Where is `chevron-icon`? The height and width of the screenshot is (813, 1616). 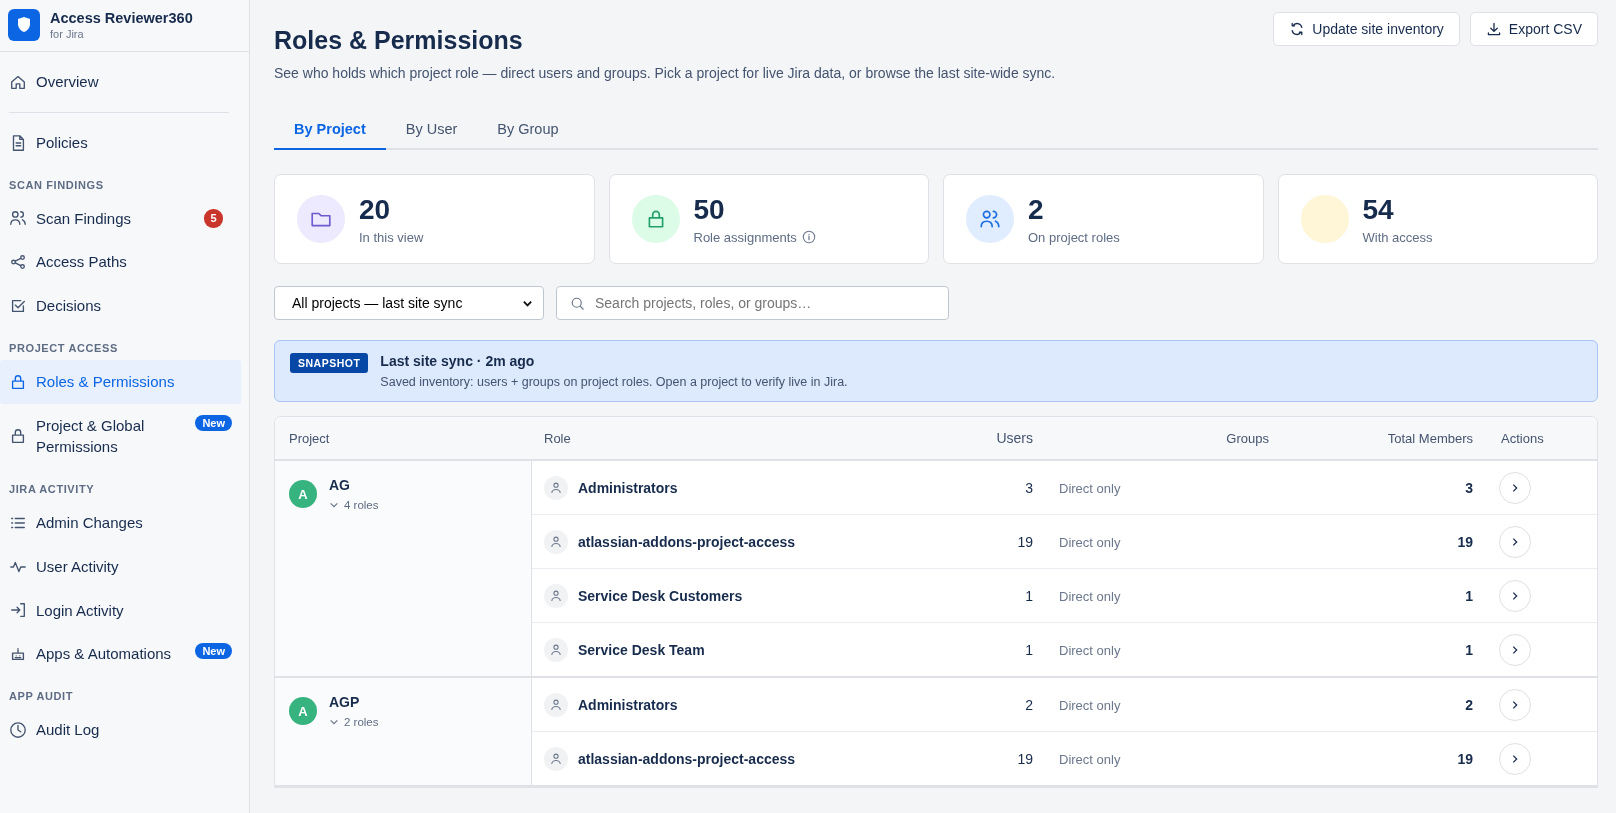 chevron-icon is located at coordinates (334, 505).